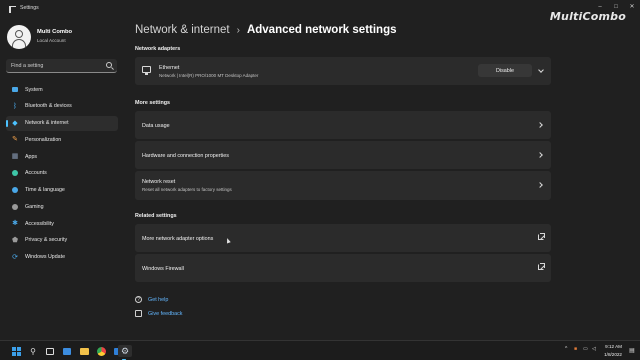  I want to click on user-name: Multi Combo, so click(55, 32).